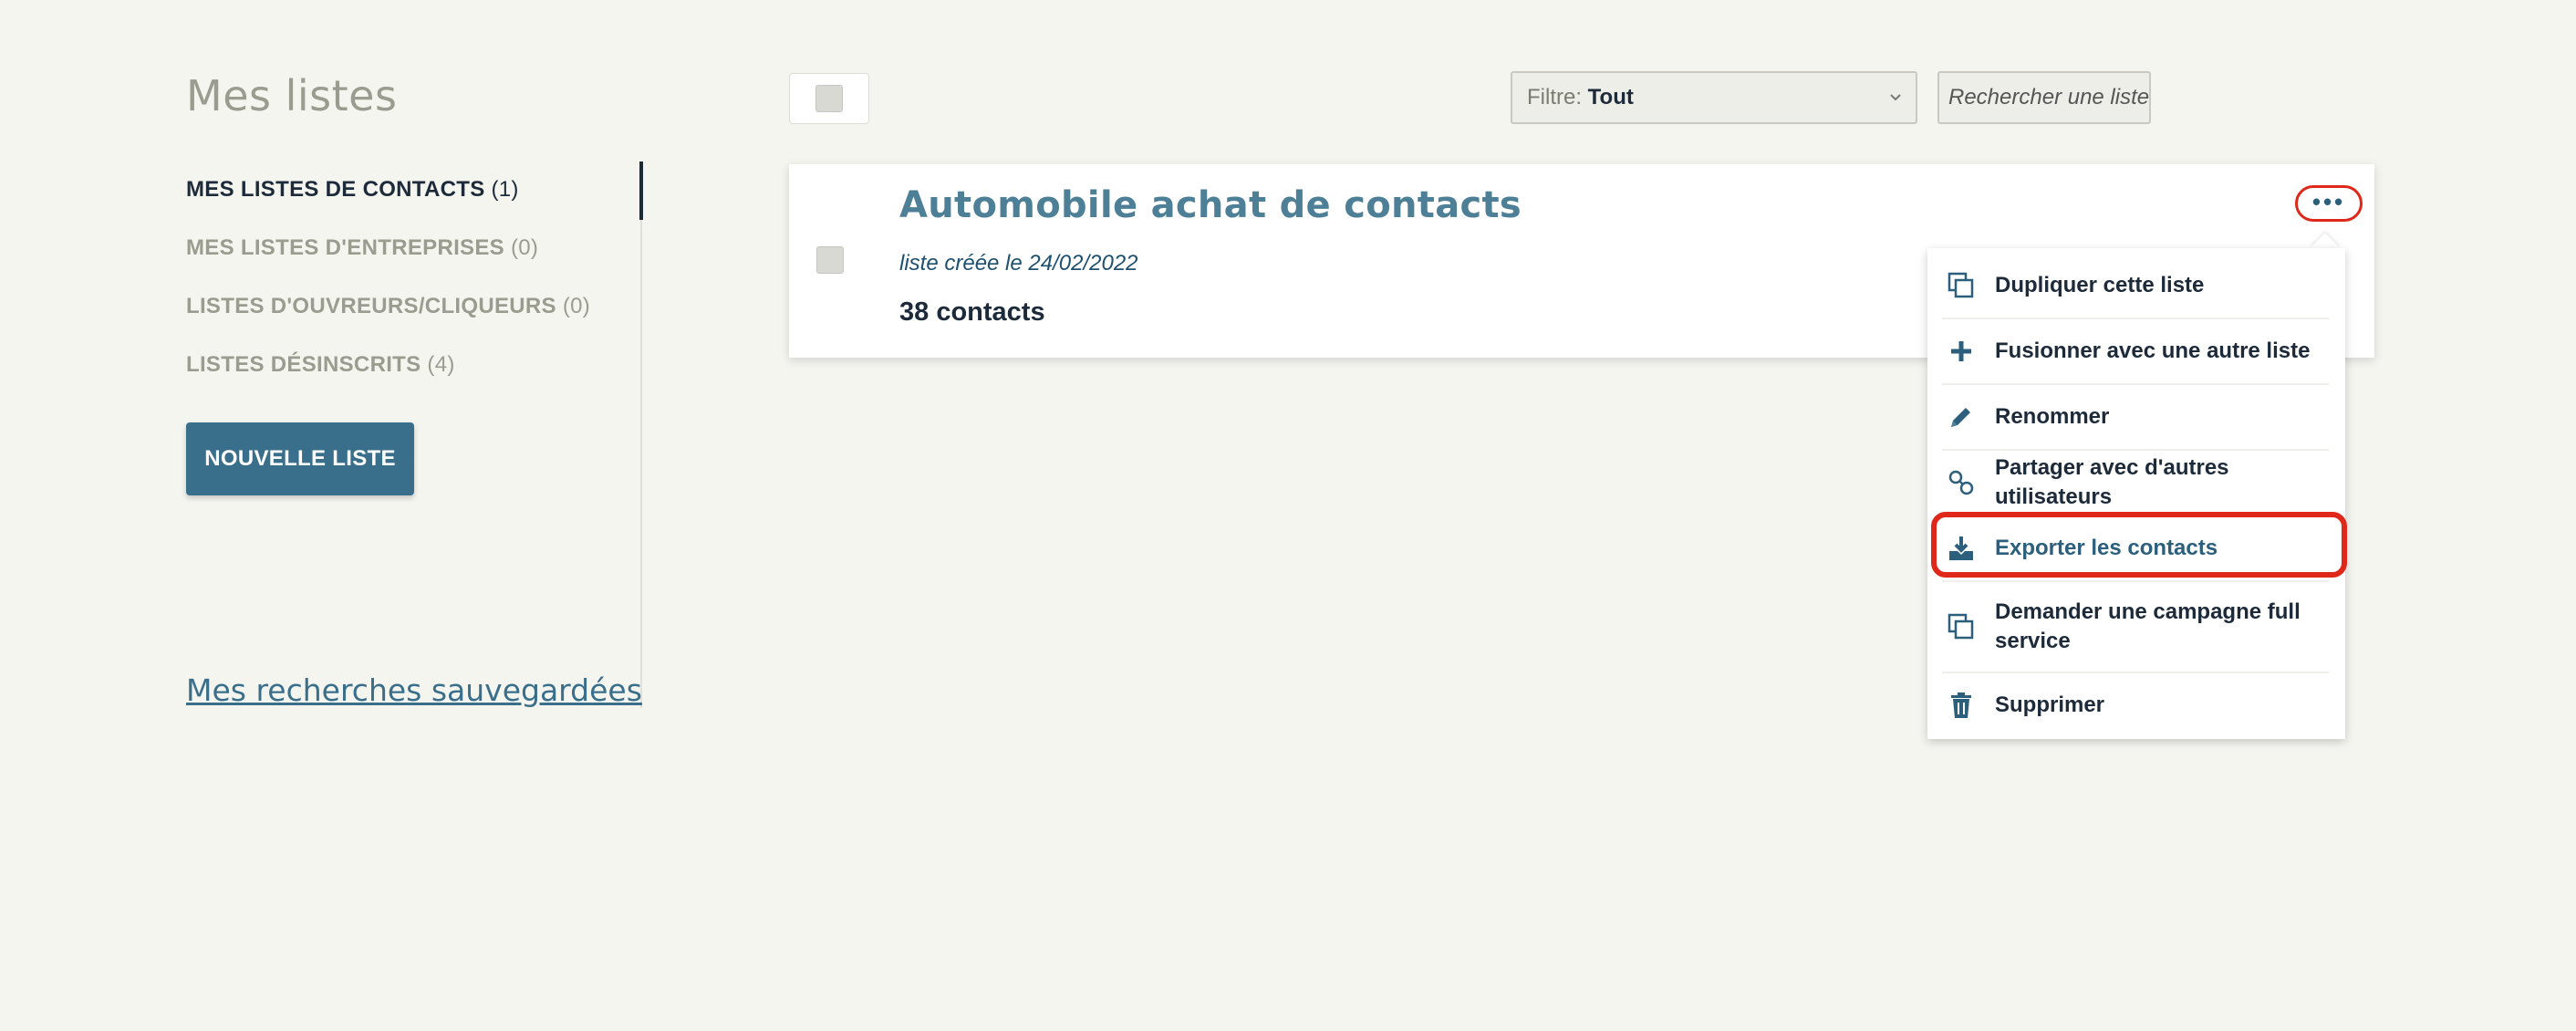  I want to click on menu-item-merge: Fusionner avec une autre liste, so click(2136, 352).